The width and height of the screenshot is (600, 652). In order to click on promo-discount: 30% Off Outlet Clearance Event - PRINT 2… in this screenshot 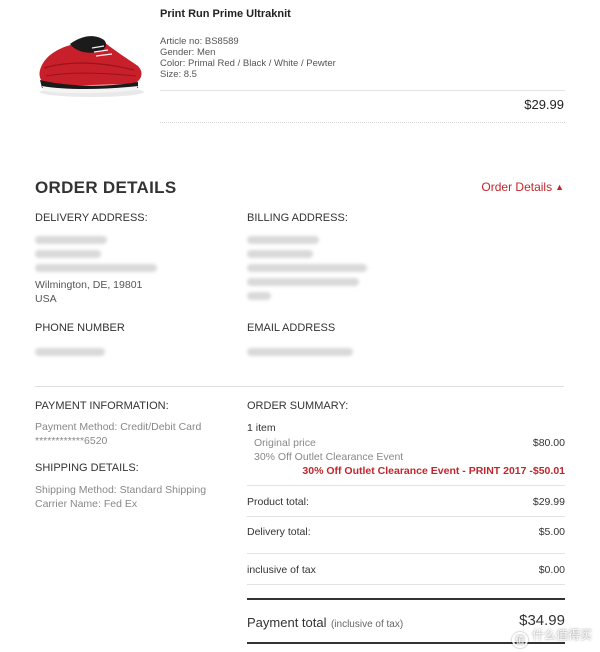, I will do `click(433, 471)`.